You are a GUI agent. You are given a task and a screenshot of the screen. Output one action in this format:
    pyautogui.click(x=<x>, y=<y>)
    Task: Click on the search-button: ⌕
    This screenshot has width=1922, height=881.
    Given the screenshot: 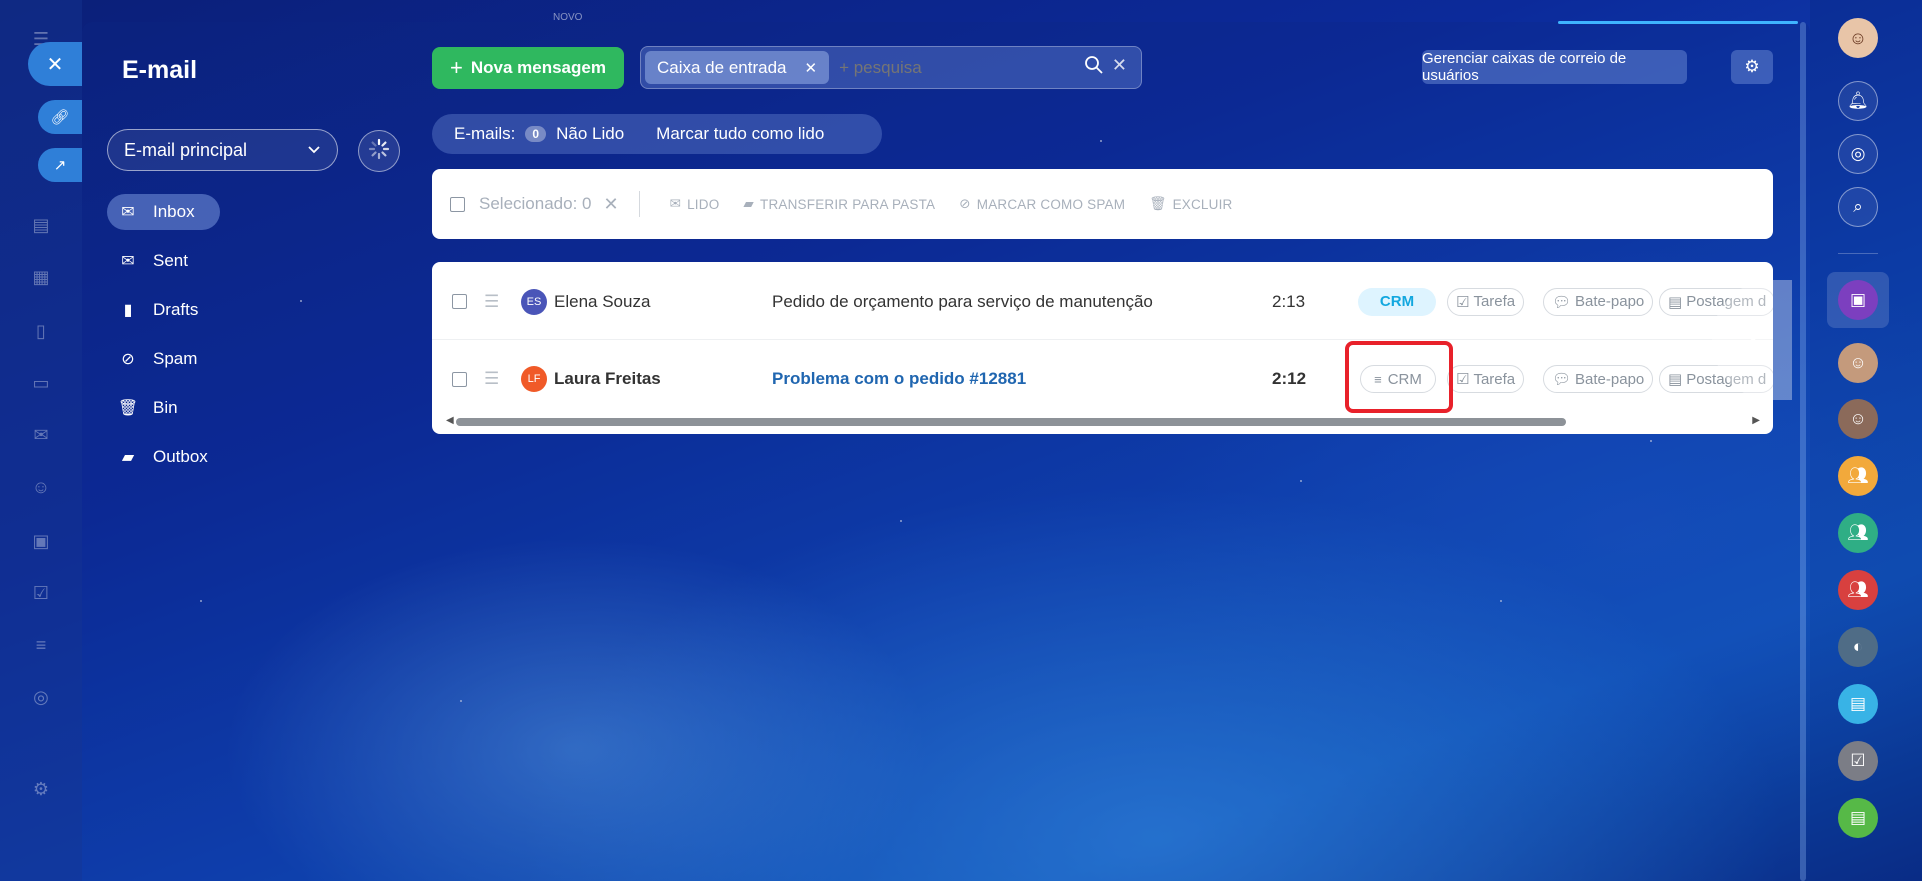 What is the action you would take?
    pyautogui.click(x=1858, y=207)
    